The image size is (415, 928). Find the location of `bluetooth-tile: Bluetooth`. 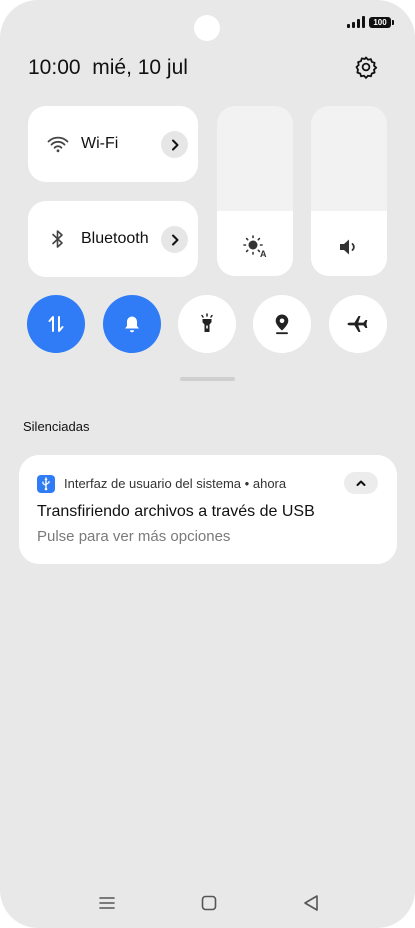

bluetooth-tile: Bluetooth is located at coordinates (113, 239).